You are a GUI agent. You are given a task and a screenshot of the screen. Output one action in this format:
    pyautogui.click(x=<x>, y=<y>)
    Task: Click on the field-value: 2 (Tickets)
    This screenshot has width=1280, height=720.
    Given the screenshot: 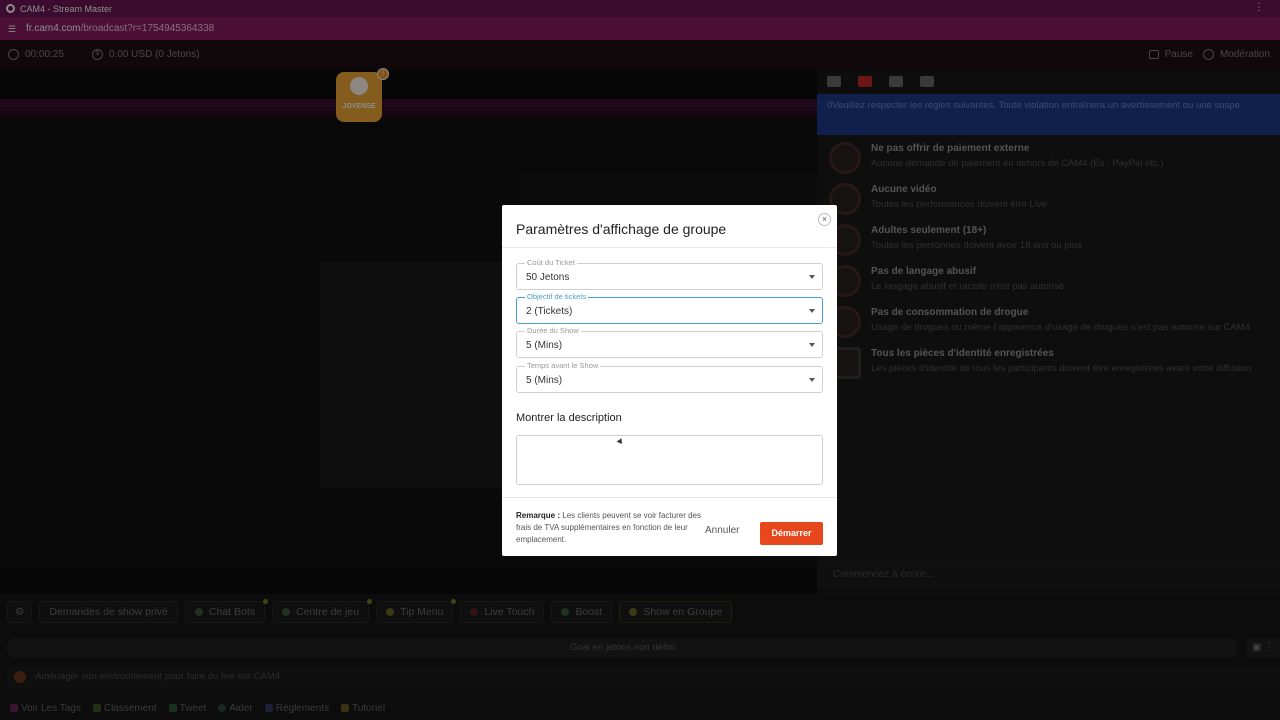 What is the action you would take?
    pyautogui.click(x=549, y=311)
    